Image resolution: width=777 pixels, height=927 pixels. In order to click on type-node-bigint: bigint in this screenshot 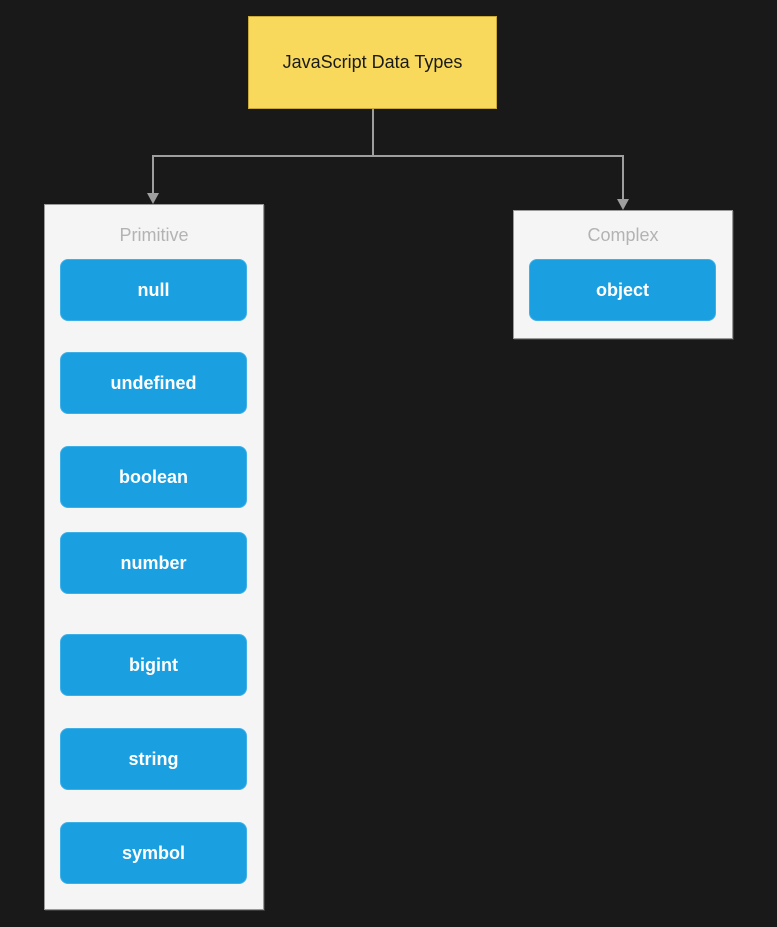, I will do `click(153, 665)`.